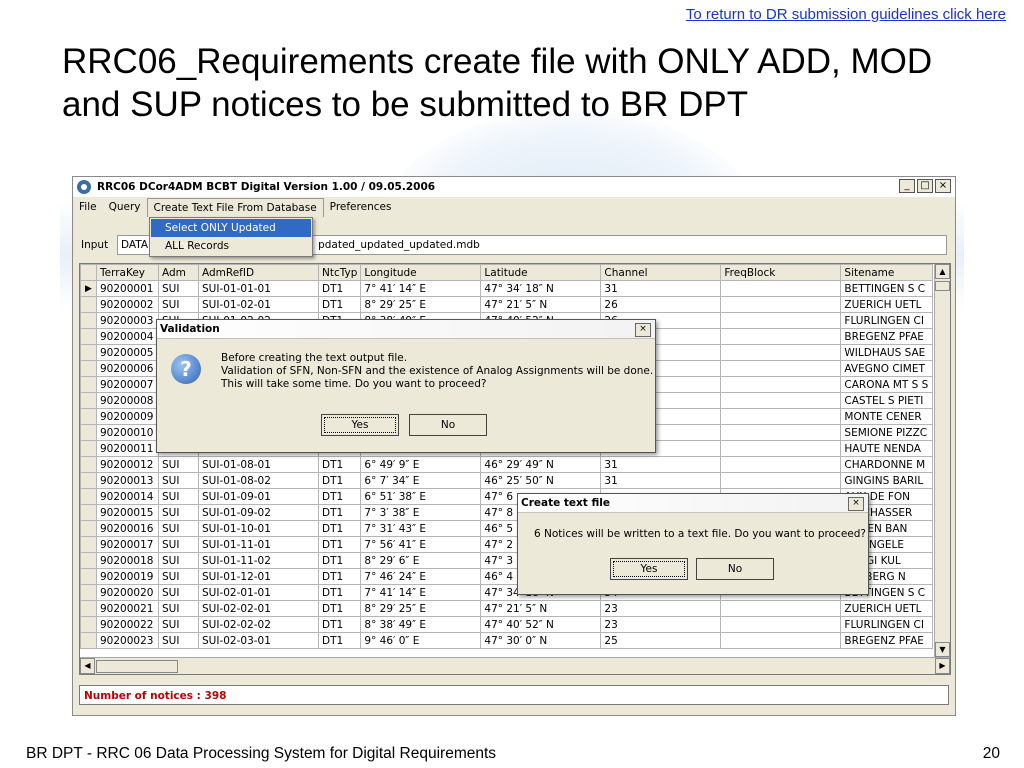 This screenshot has width=1024, height=768. Describe the element at coordinates (448, 425) in the screenshot. I see `validation-no-button: No` at that location.